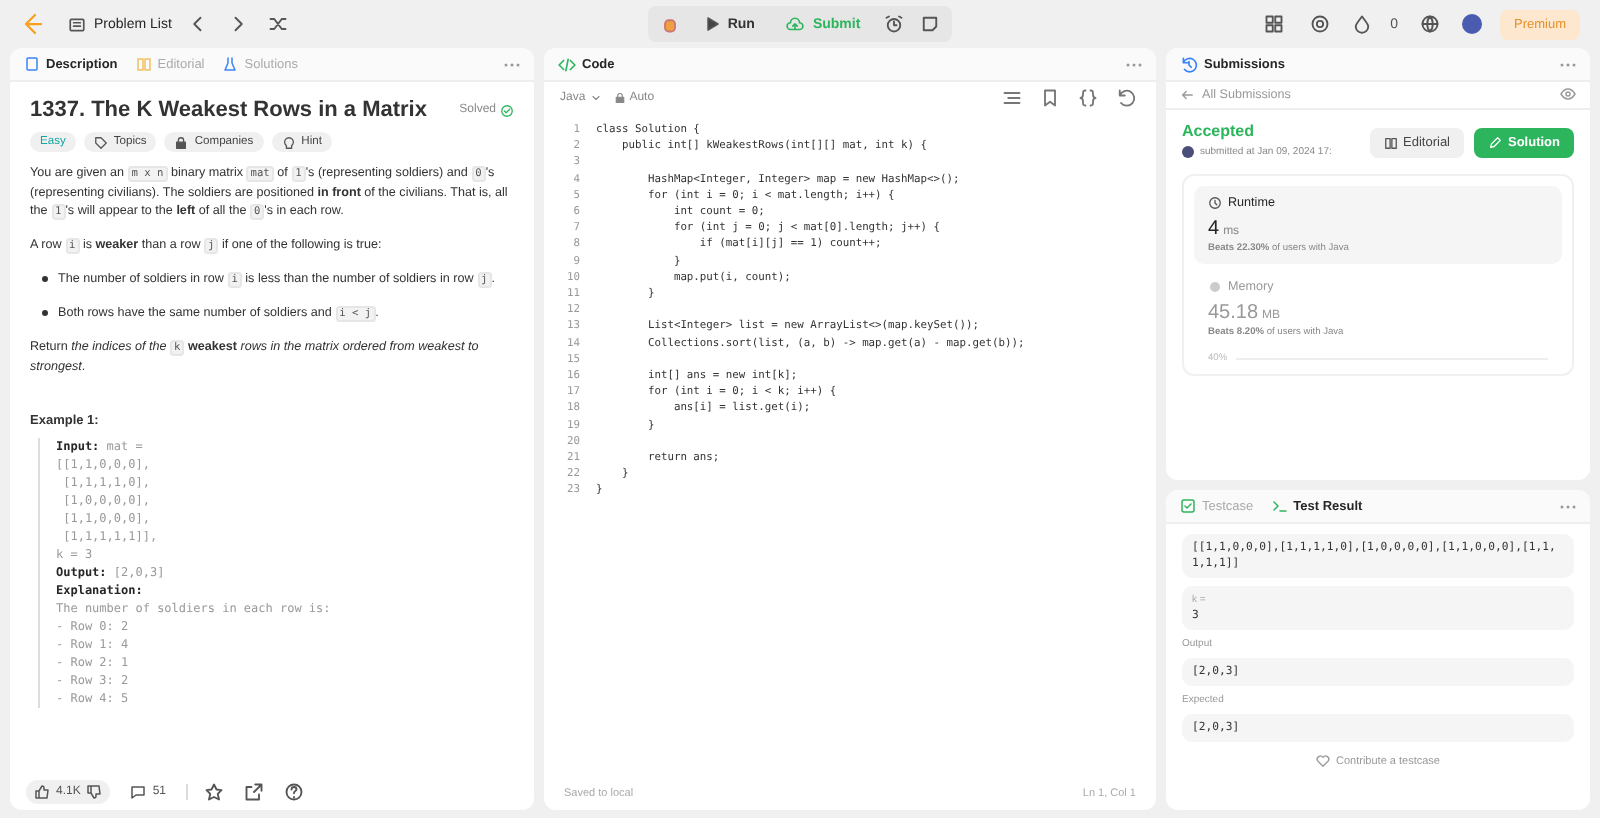 The image size is (1600, 818). I want to click on lightbulb-icon, so click(288, 142).